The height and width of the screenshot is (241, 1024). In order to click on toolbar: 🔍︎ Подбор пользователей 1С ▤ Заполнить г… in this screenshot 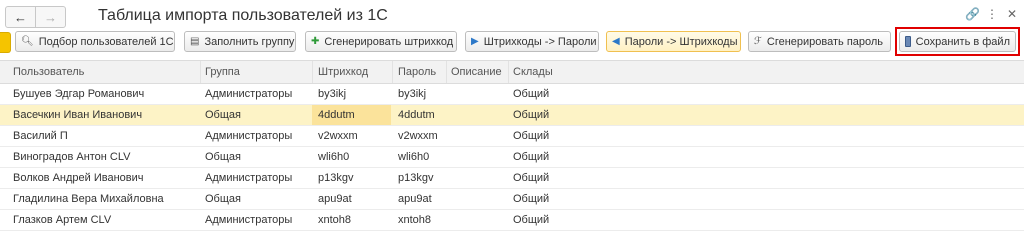, I will do `click(512, 42)`.